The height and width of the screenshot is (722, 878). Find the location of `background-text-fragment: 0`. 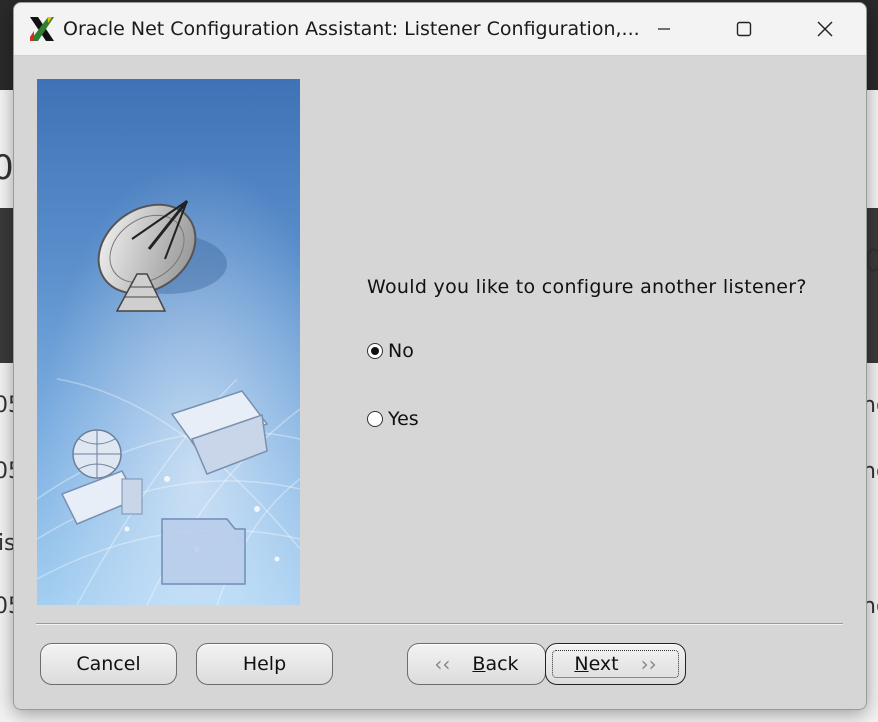

background-text-fragment: 0 is located at coordinates (7, 168).